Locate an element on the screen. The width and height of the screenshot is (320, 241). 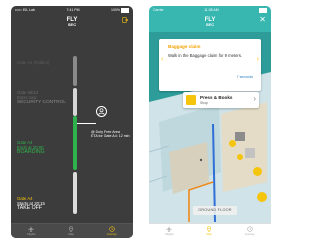
poi-subtitle: Shop is located at coordinates (204, 103).